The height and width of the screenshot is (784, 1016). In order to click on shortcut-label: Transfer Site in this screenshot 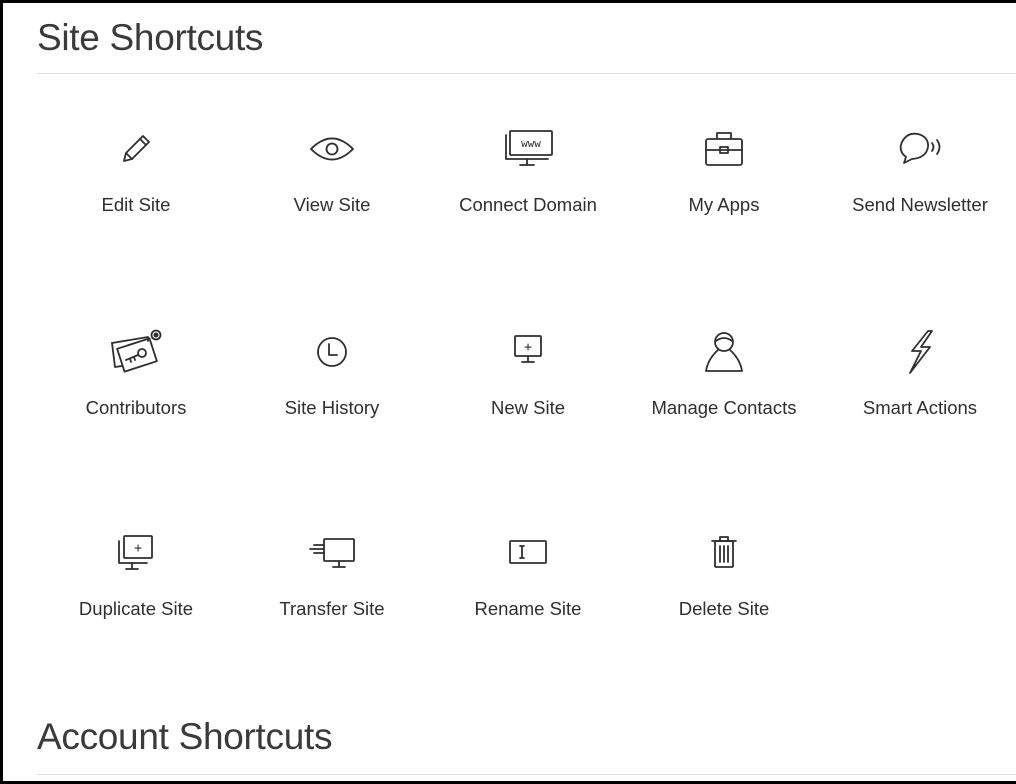, I will do `click(332, 608)`.